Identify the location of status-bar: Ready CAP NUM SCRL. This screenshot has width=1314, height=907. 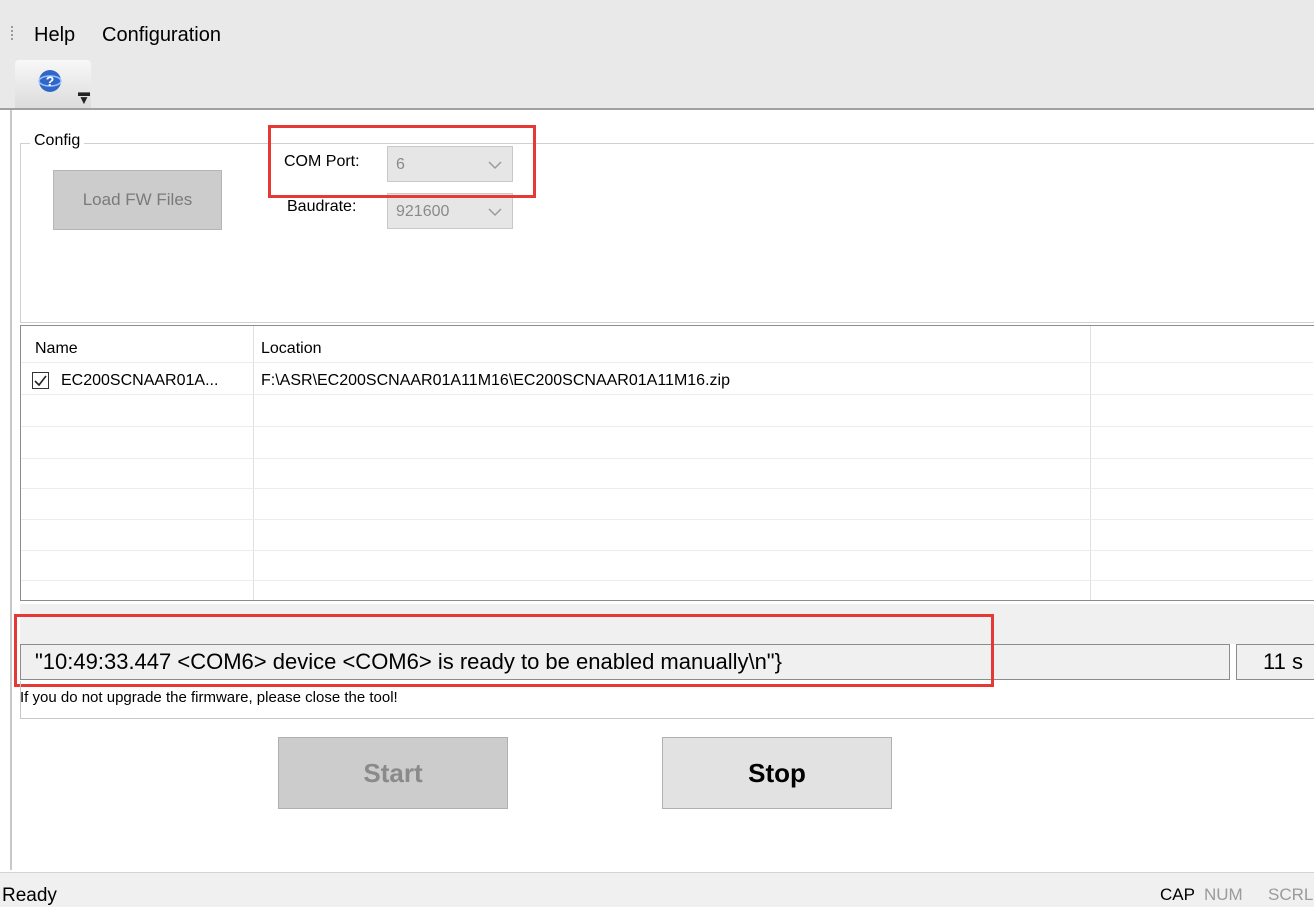
(657, 889).